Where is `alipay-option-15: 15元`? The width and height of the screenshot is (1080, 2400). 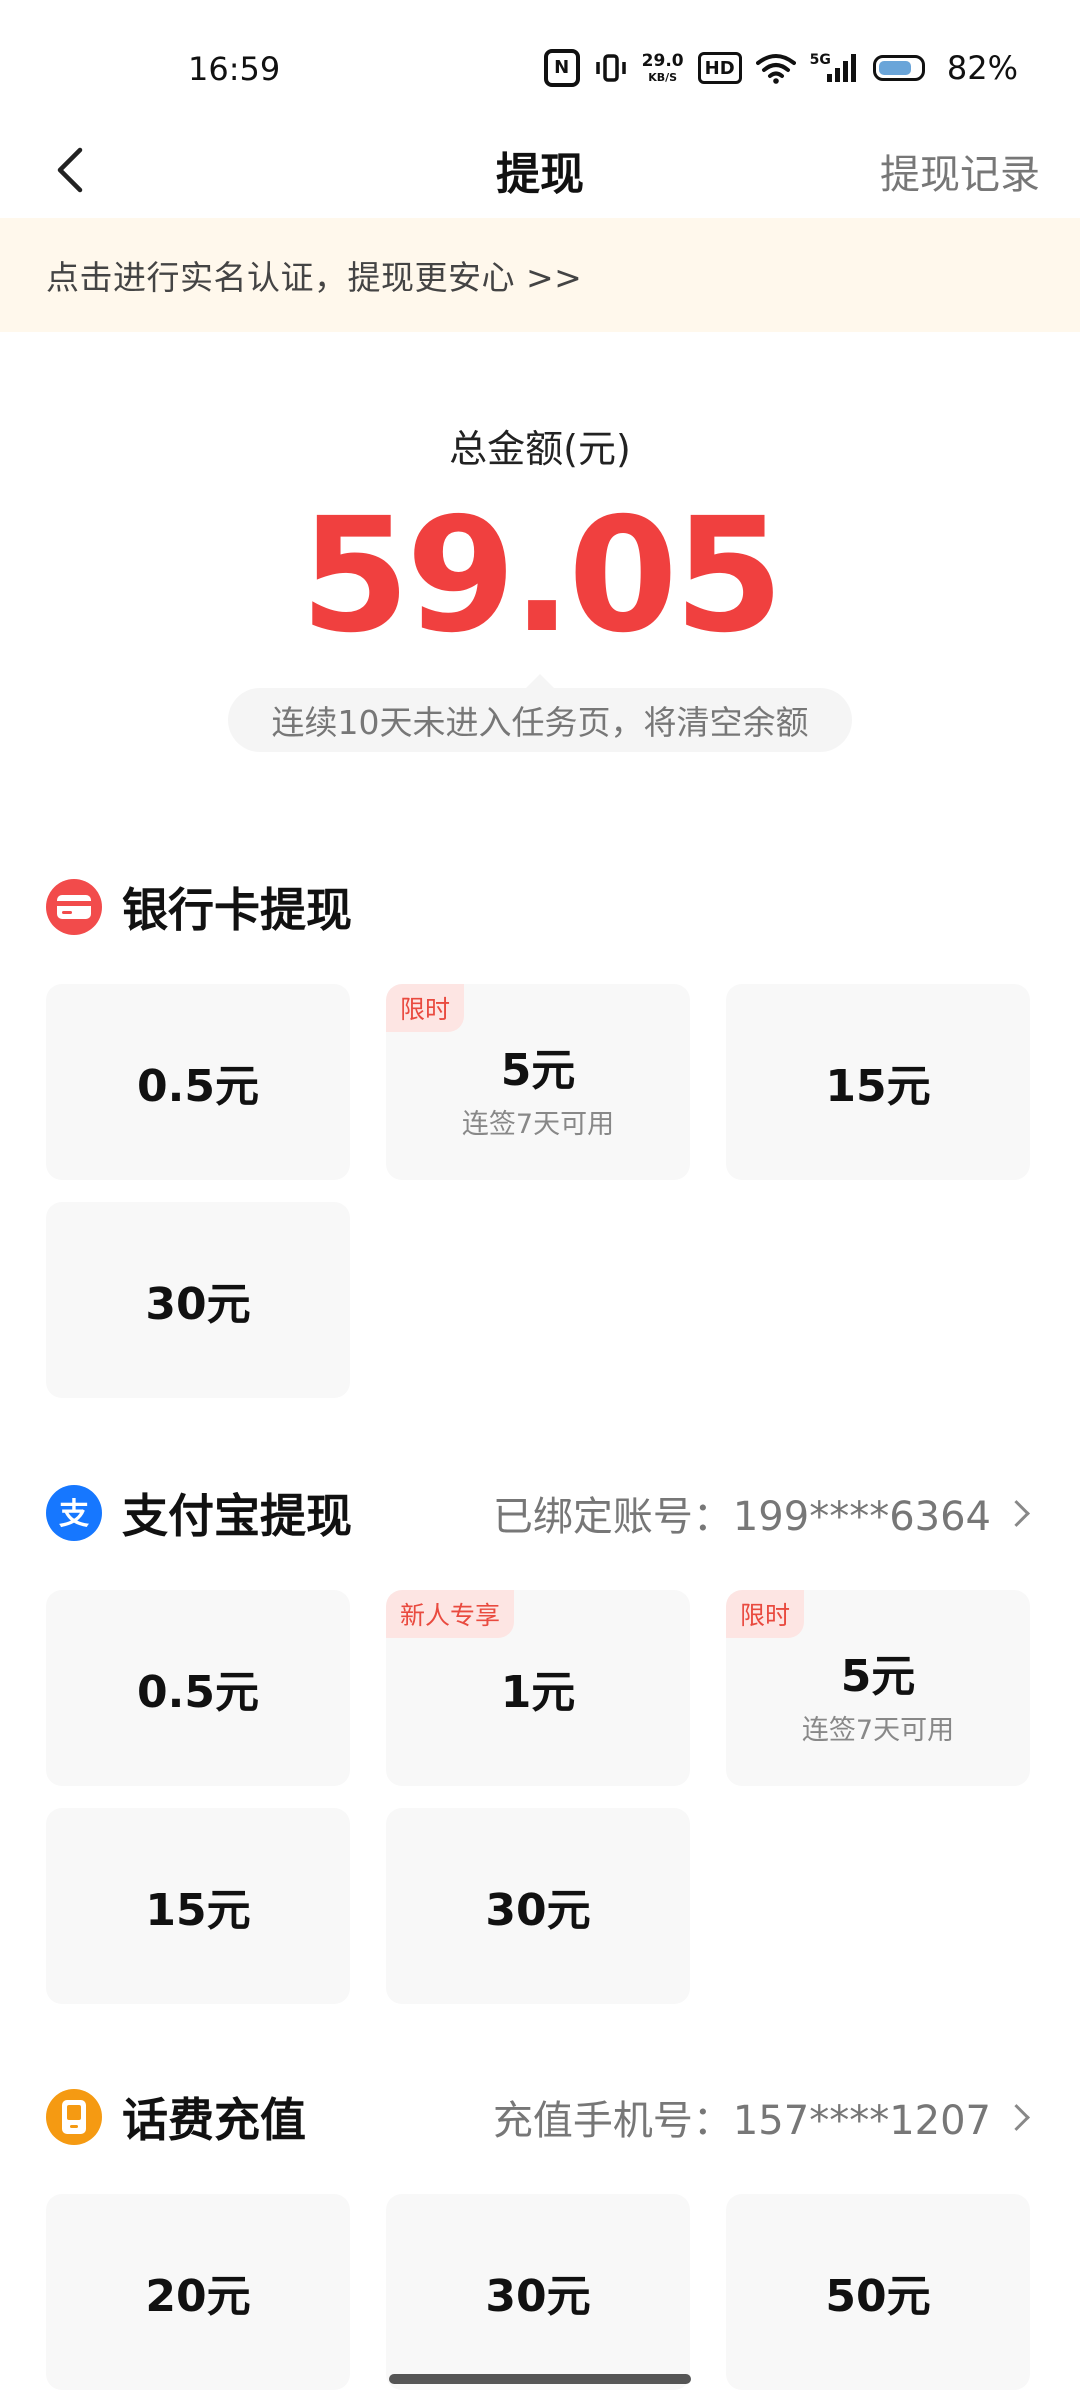
alipay-option-15: 15元 is located at coordinates (198, 1906).